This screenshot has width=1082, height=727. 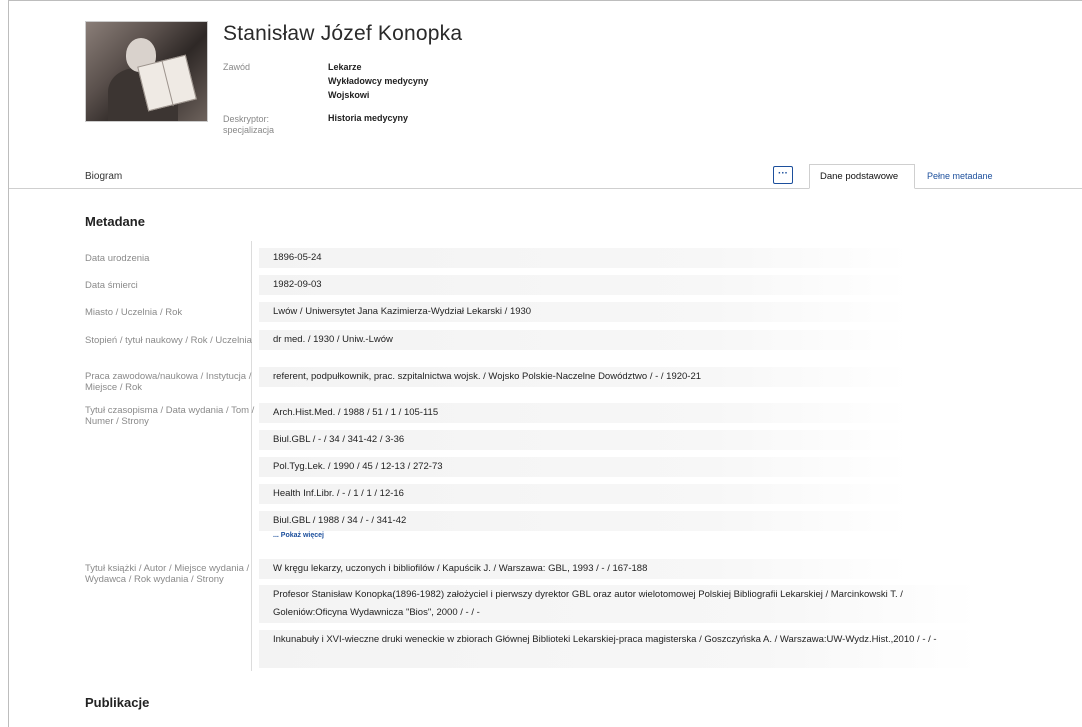 What do you see at coordinates (134, 312) in the screenshot?
I see `label-miasto-uczelnia-rok: Miasto / Uczelnia / Rok` at bounding box center [134, 312].